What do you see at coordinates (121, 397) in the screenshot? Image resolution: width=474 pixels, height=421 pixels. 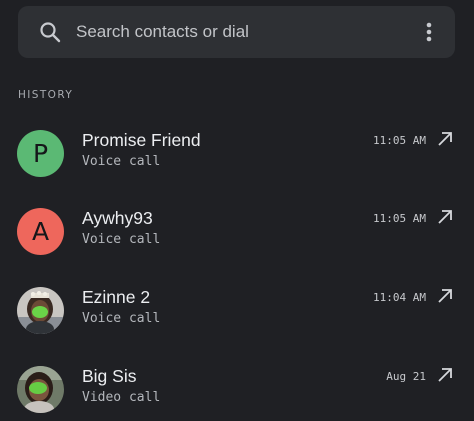 I see `call-type-label: Video call` at bounding box center [121, 397].